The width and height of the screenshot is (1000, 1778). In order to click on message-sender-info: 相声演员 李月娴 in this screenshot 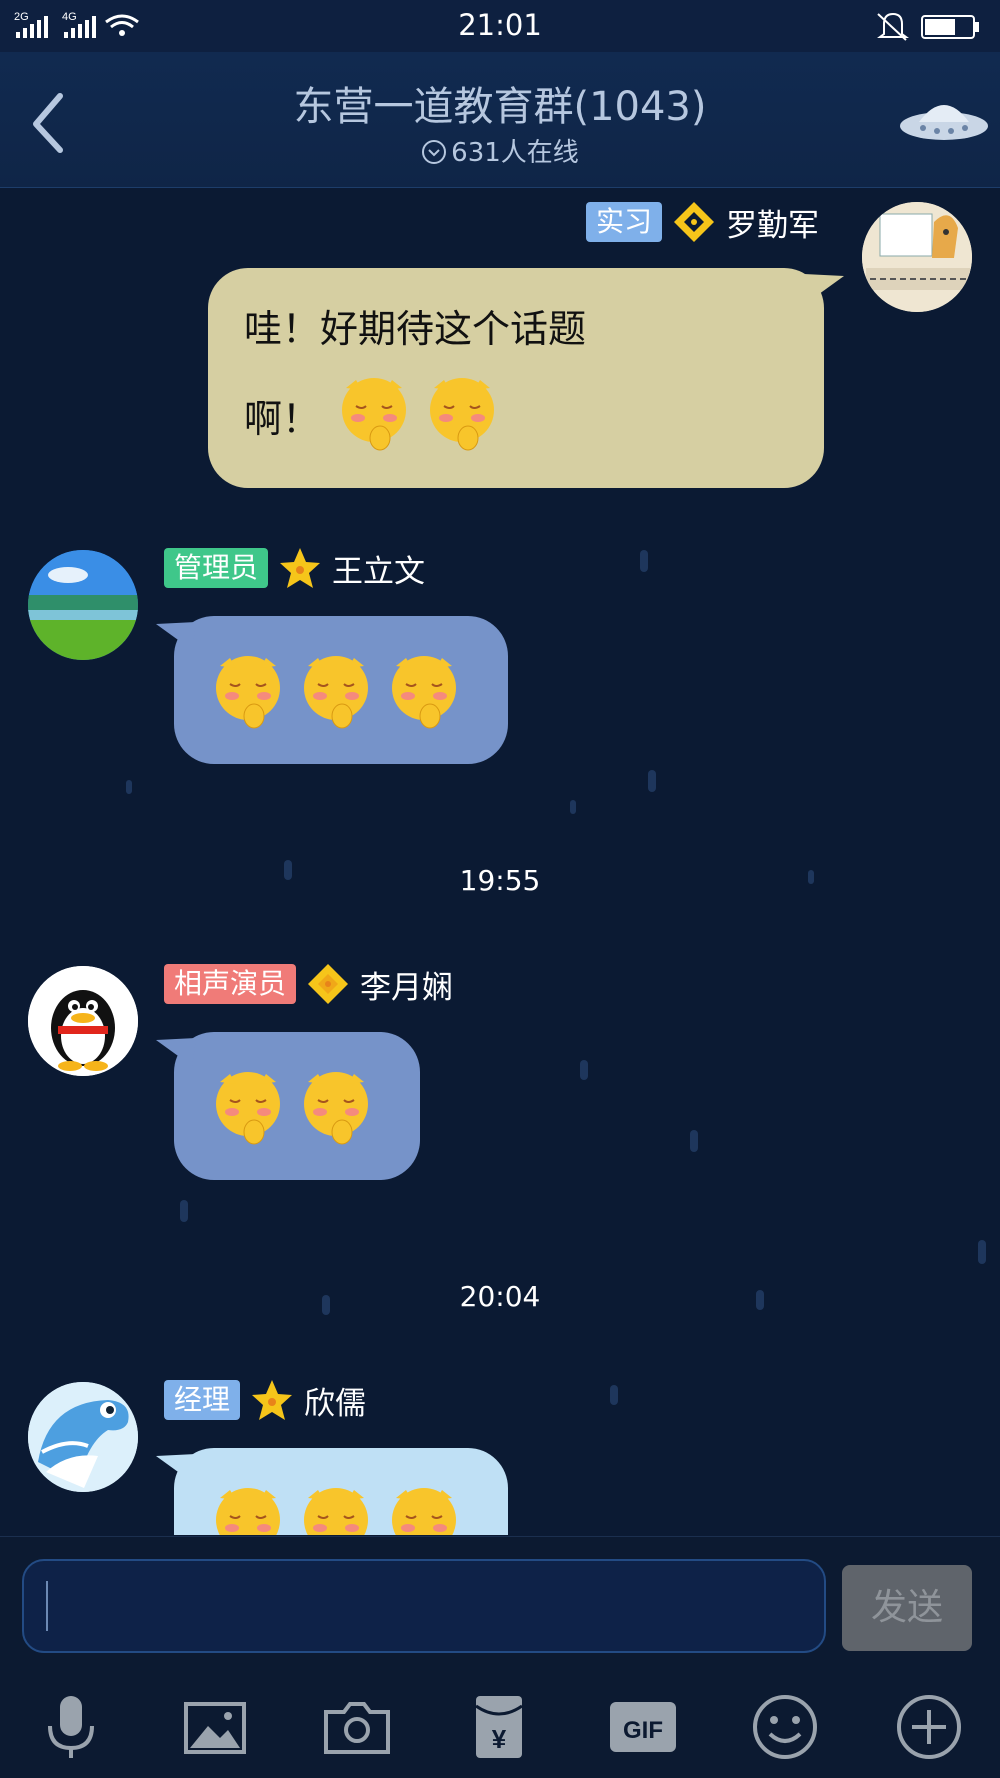, I will do `click(308, 984)`.